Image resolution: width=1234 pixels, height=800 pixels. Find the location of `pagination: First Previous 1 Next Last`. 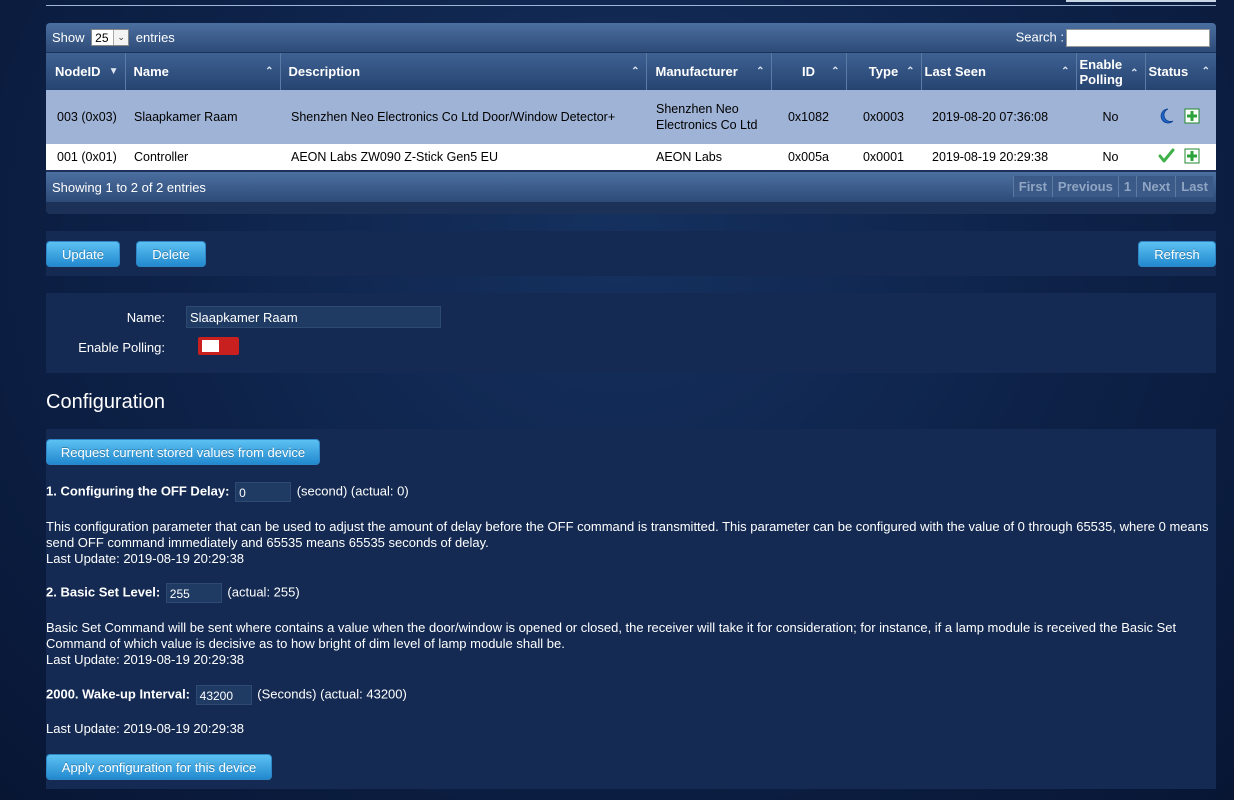

pagination: First Previous 1 Next Last is located at coordinates (1112, 186).